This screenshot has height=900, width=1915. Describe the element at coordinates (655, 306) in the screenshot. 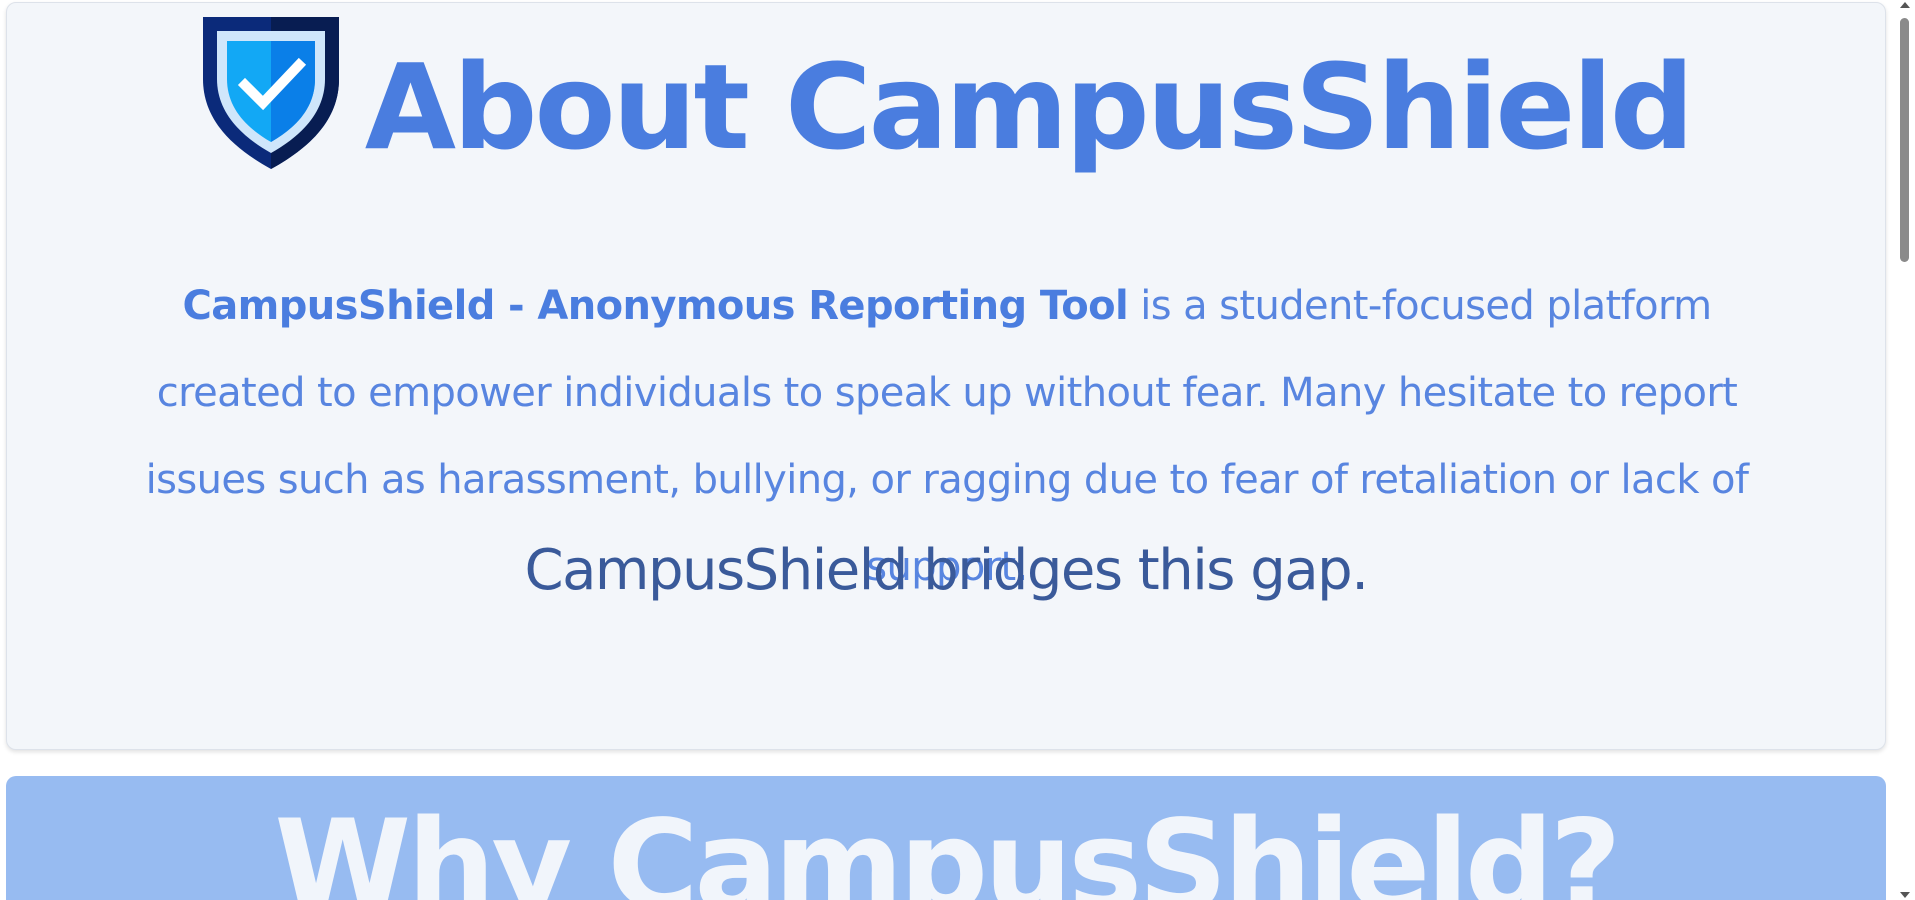

I see `about-description-strong: CampusShield - Anonymous Reporting Tool` at that location.